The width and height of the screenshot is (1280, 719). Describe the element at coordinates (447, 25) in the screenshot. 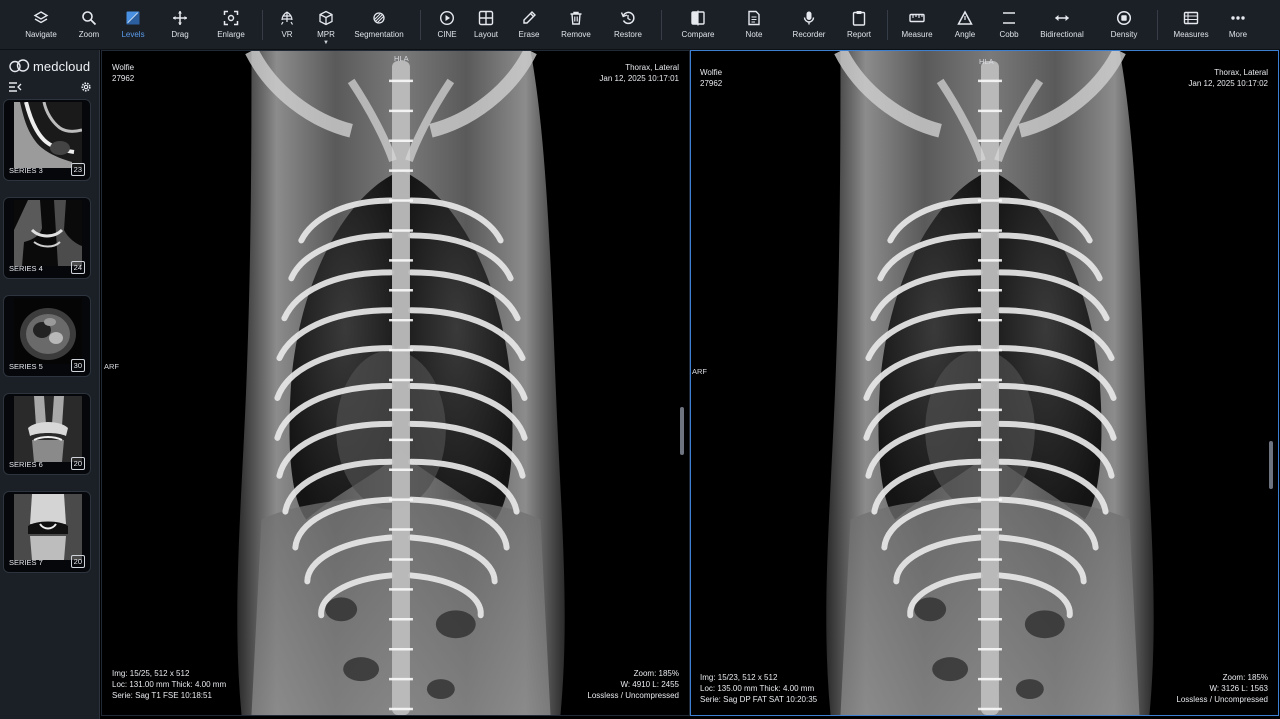

I see `tool-cine: CINE` at that location.